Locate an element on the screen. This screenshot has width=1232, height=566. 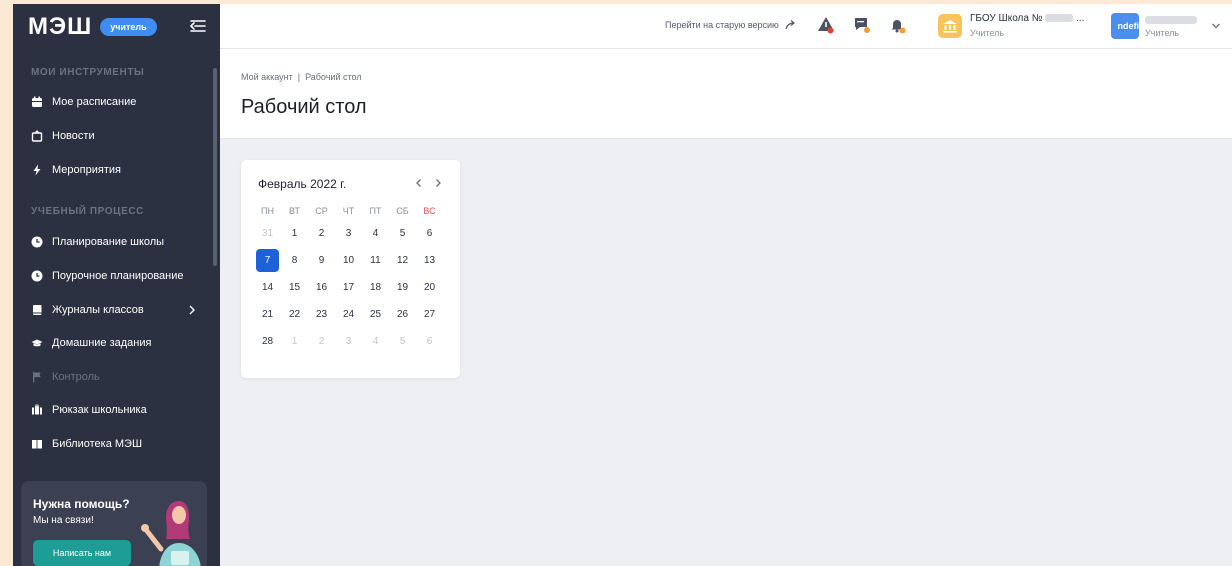
calendar-day: 11 is located at coordinates (375, 260).